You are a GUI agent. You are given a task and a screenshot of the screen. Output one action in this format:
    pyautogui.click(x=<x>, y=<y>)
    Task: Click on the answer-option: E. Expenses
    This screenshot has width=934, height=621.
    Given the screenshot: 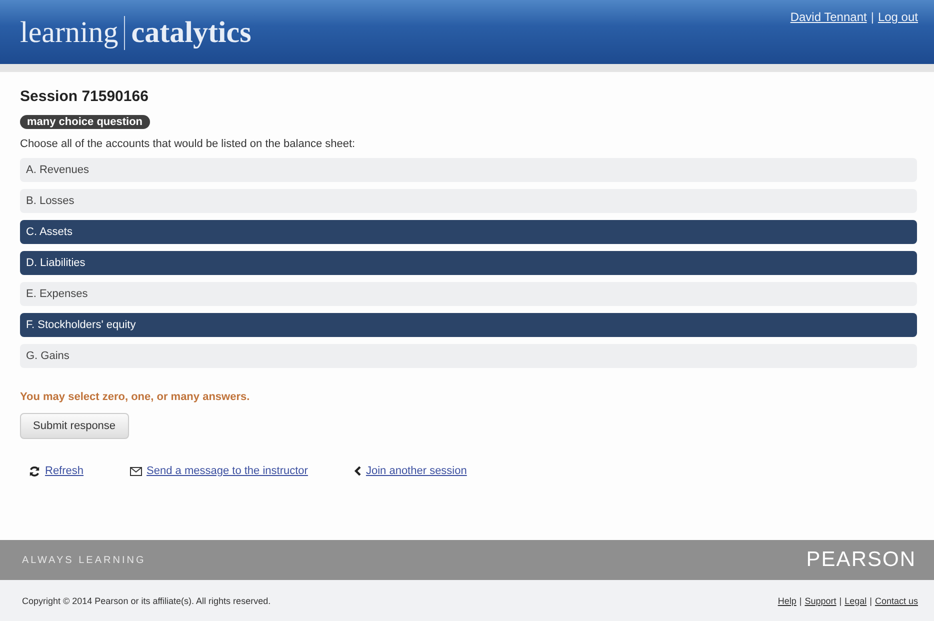 What is the action you would take?
    pyautogui.click(x=468, y=294)
    